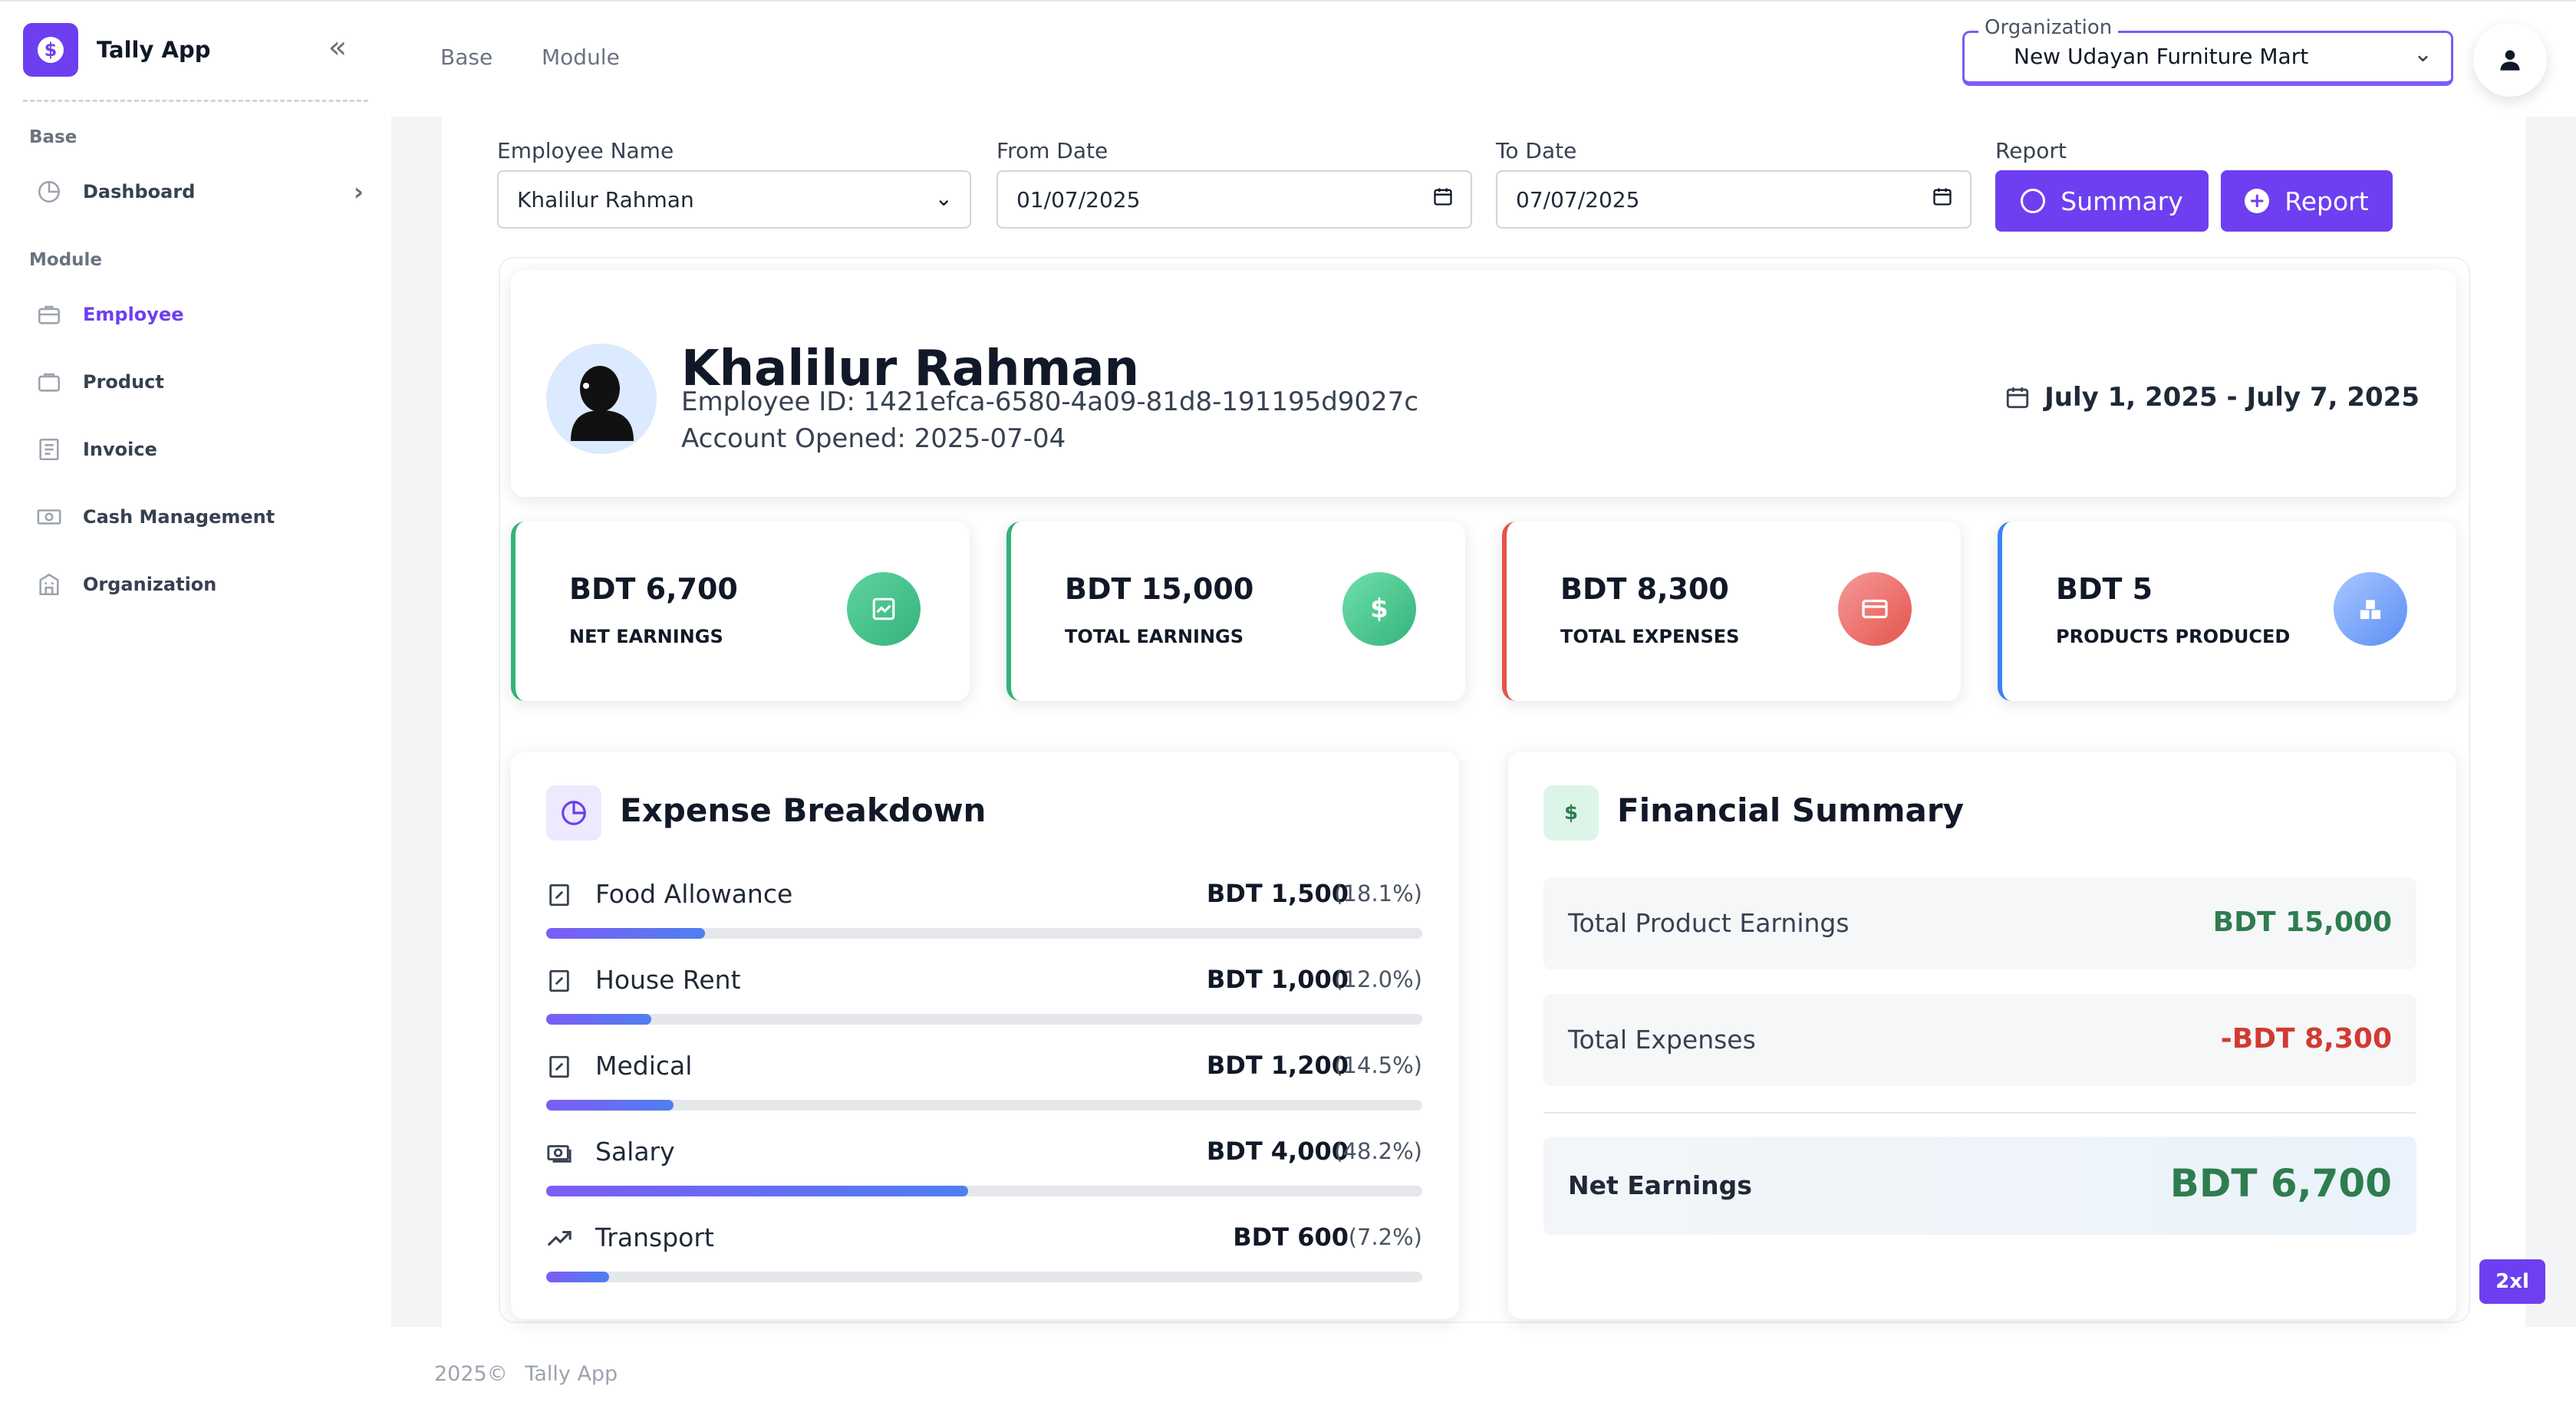 This screenshot has height=1425, width=2576. What do you see at coordinates (581, 57) in the screenshot?
I see `breadcrumb-module: Module` at bounding box center [581, 57].